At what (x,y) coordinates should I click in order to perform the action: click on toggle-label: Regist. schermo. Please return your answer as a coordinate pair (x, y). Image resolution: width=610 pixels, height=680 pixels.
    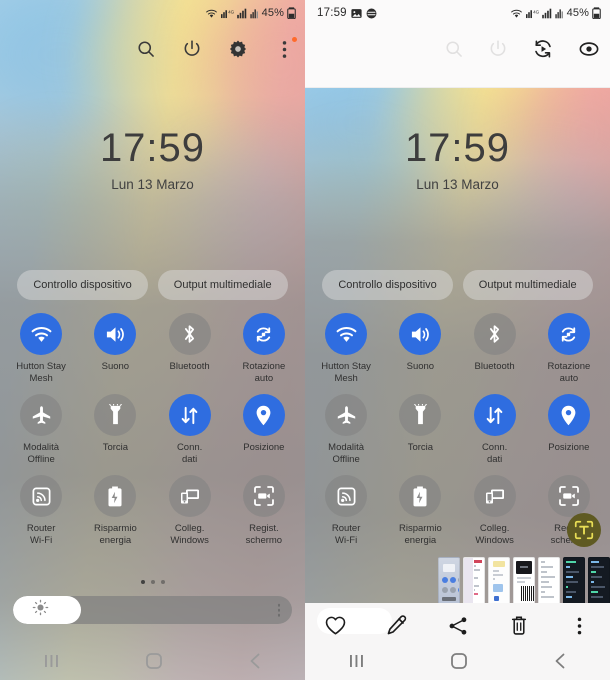
    Looking at the image, I should click on (264, 534).